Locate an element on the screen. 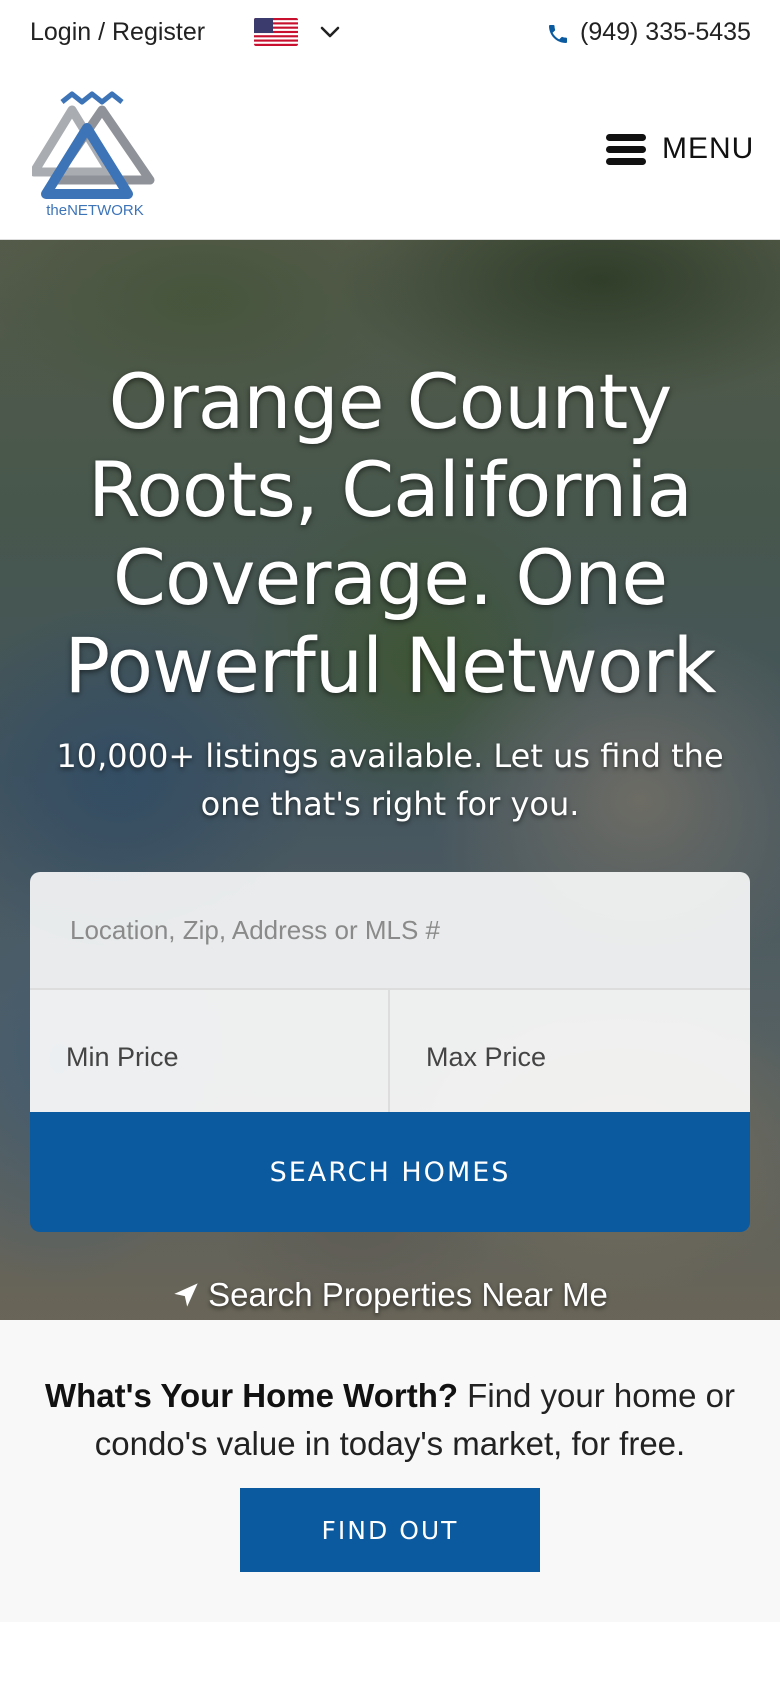 This screenshot has width=780, height=1688. hamburger-menu-icon is located at coordinates (626, 150).